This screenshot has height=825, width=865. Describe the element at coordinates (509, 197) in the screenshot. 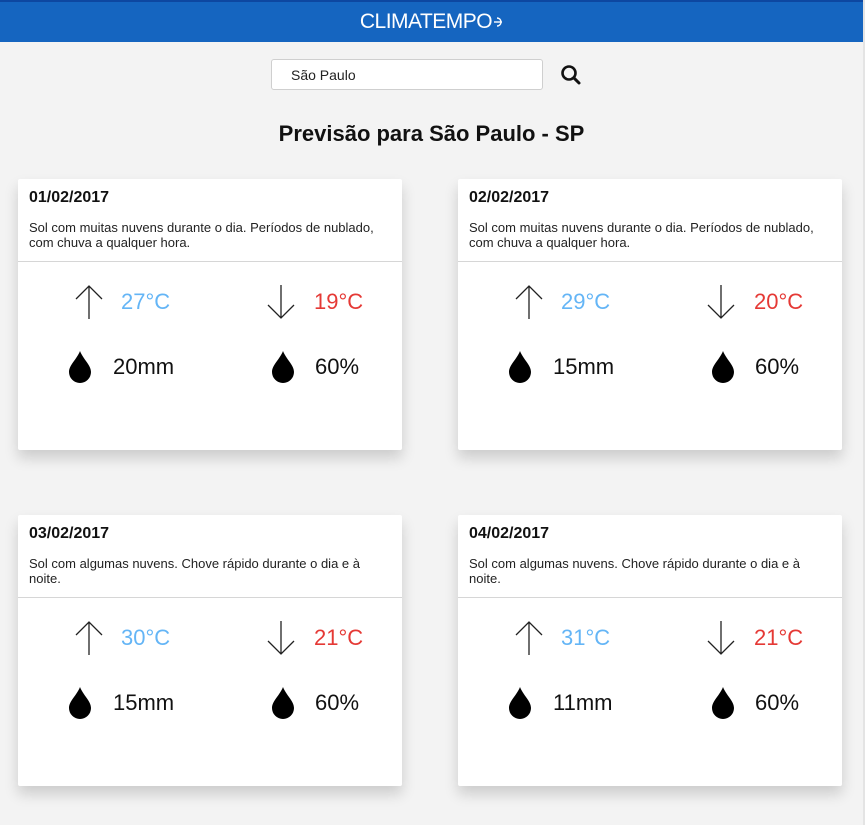

I see `forecast-date: 02/02/2017` at that location.